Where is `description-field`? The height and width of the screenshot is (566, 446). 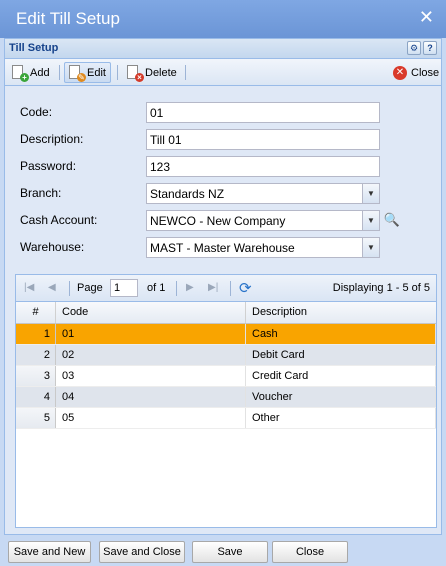
description-field is located at coordinates (263, 139).